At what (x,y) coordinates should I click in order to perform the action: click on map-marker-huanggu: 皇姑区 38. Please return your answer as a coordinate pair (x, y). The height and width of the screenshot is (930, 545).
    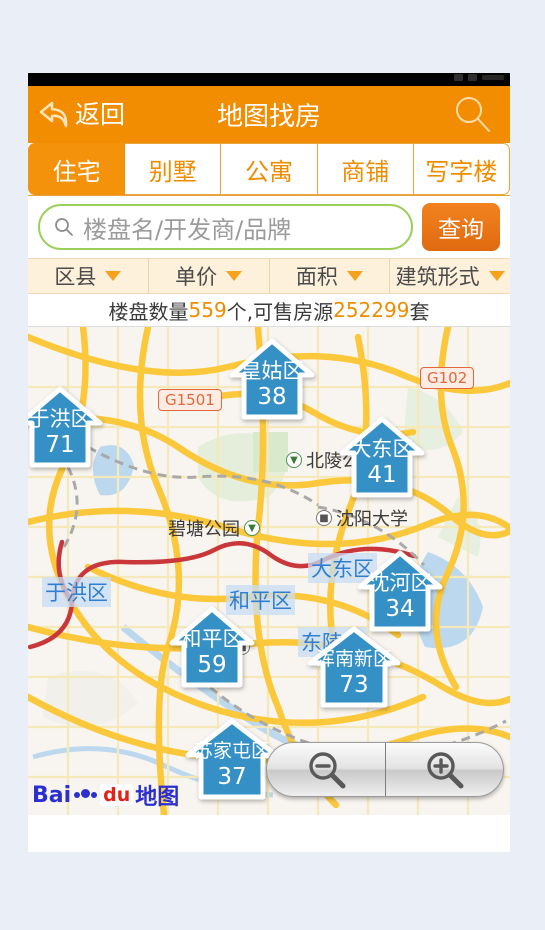
    Looking at the image, I should click on (272, 380).